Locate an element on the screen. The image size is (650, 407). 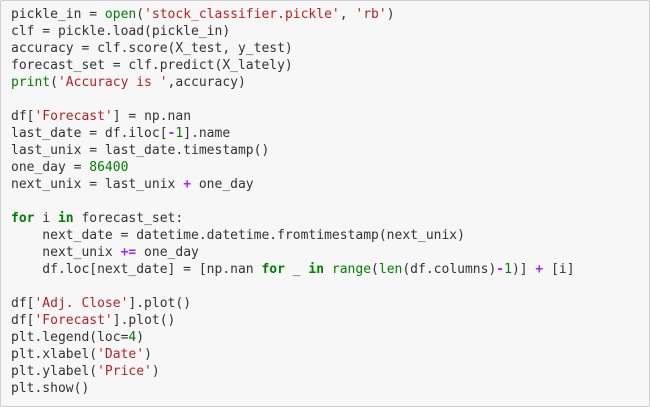
code-token: len is located at coordinates (390, 269).